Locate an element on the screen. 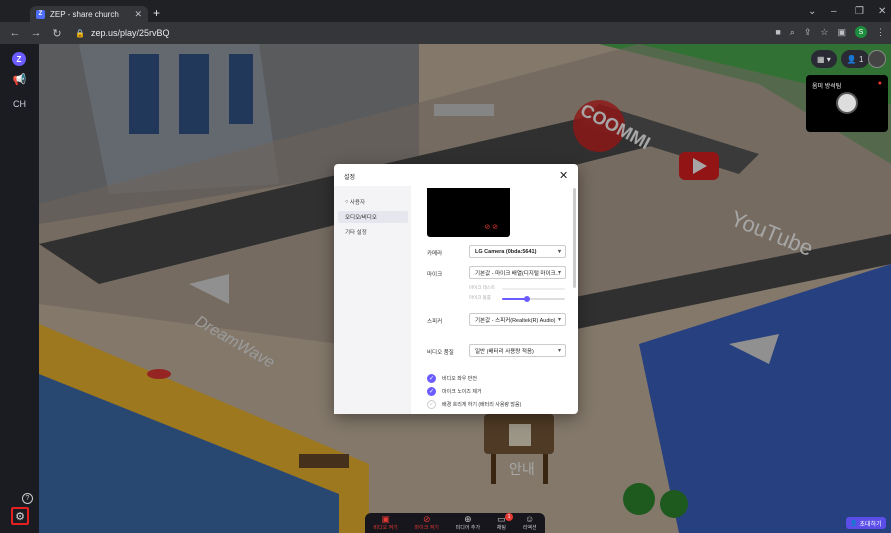 This screenshot has height=533, width=891. url-field: 🔒 zep.us/play/25rvBQ is located at coordinates (122, 33).